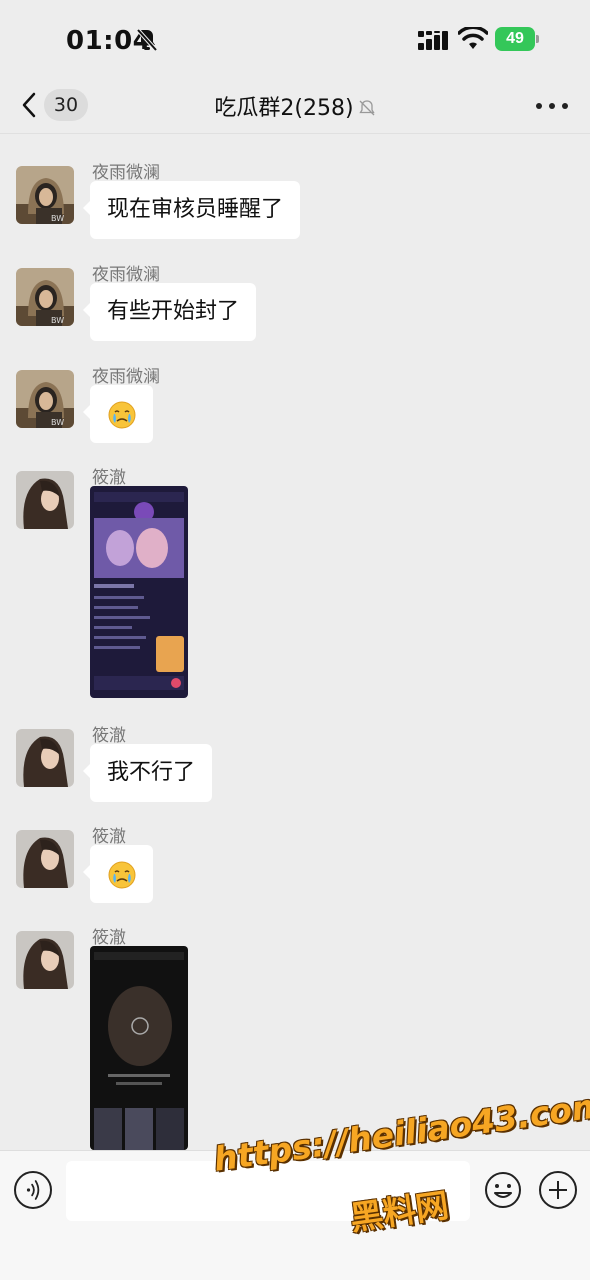 The height and width of the screenshot is (1280, 590). Describe the element at coordinates (503, 1190) in the screenshot. I see `emoji-icon` at that location.